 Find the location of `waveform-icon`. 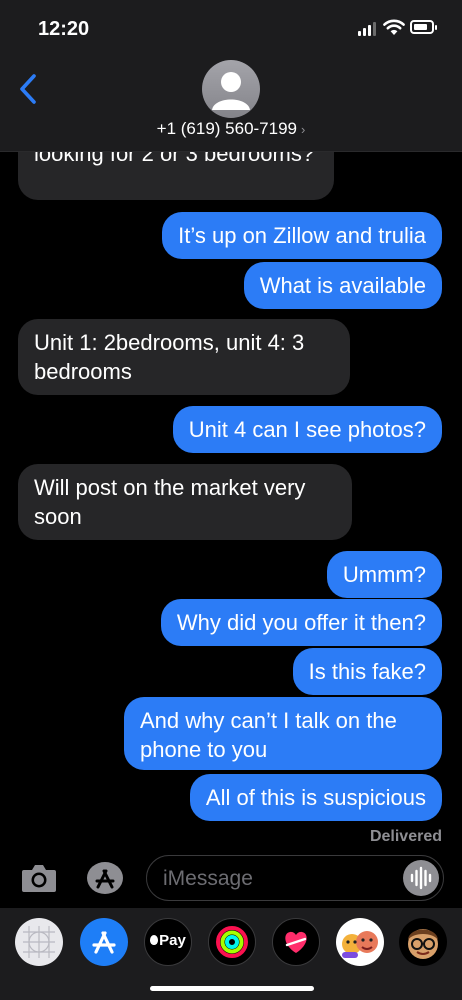

waveform-icon is located at coordinates (421, 878).